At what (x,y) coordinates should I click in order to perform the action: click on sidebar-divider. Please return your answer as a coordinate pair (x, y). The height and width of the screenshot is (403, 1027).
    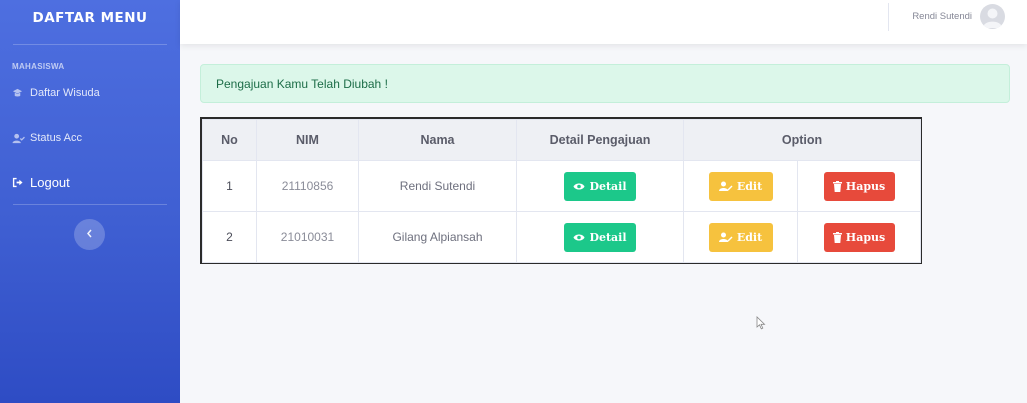
    Looking at the image, I should click on (90, 204).